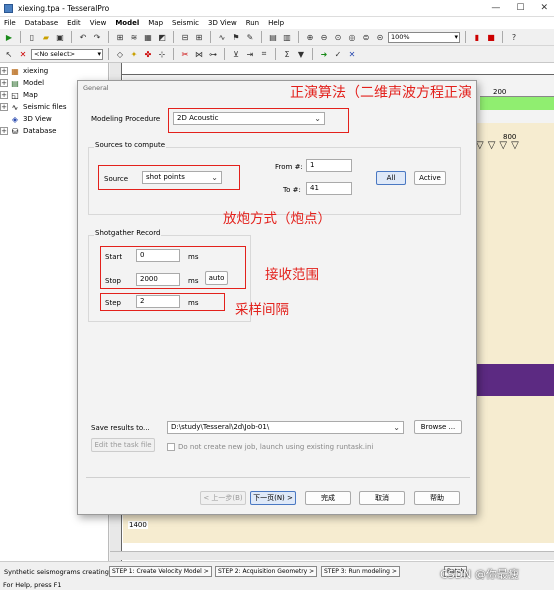  What do you see at coordinates (185, 23) in the screenshot?
I see `menu-seismic: Seismic` at bounding box center [185, 23].